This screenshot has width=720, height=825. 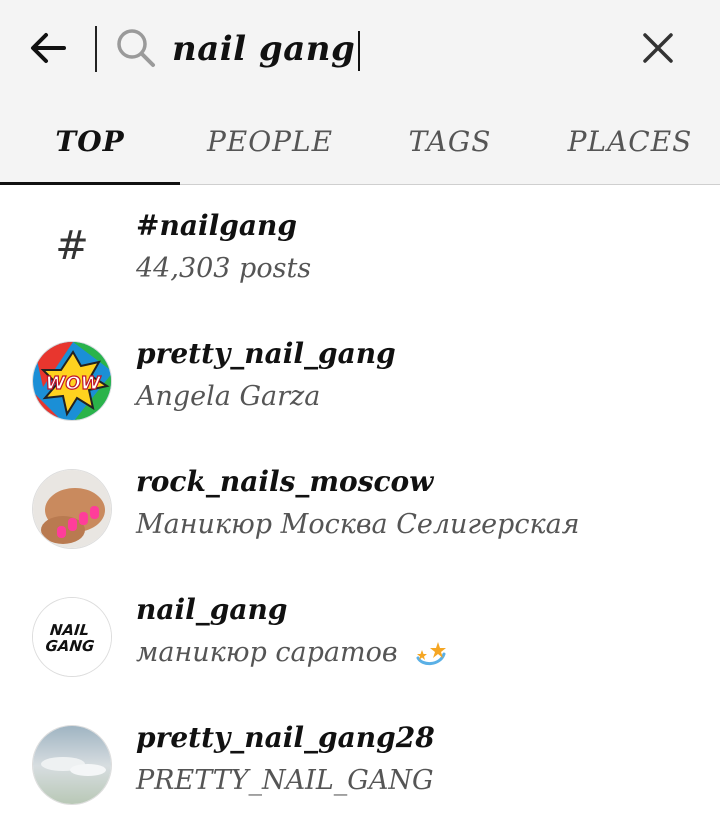 What do you see at coordinates (72, 509) in the screenshot?
I see `pink-nails-hand-avatar` at bounding box center [72, 509].